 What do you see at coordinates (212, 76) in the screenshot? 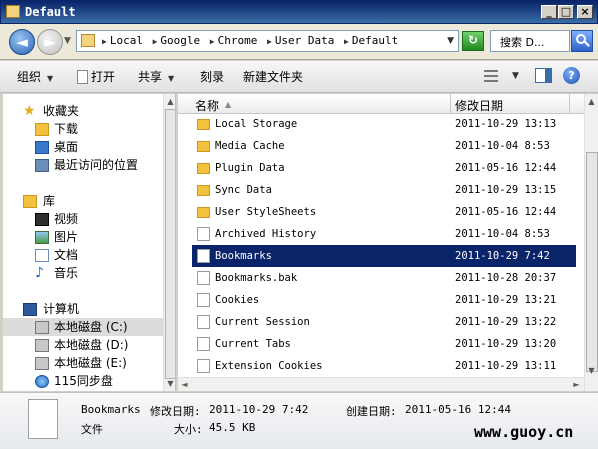
I see `burn-button: 刻录` at bounding box center [212, 76].